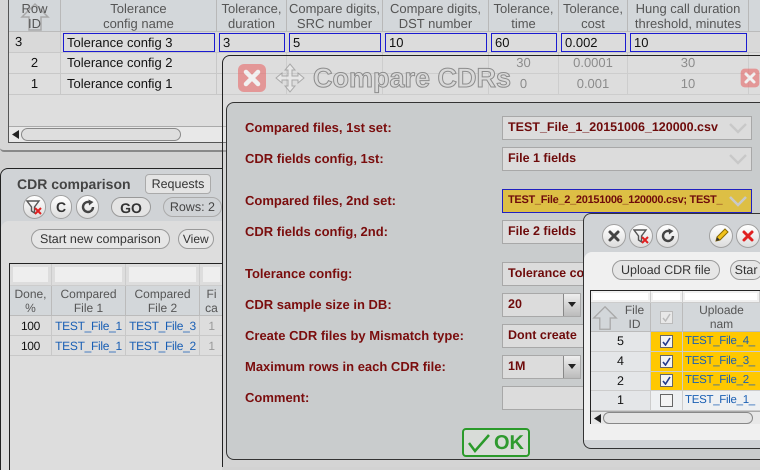 This screenshot has height=470, width=760. Describe the element at coordinates (252, 42) in the screenshot. I see `cell-input: 3` at that location.